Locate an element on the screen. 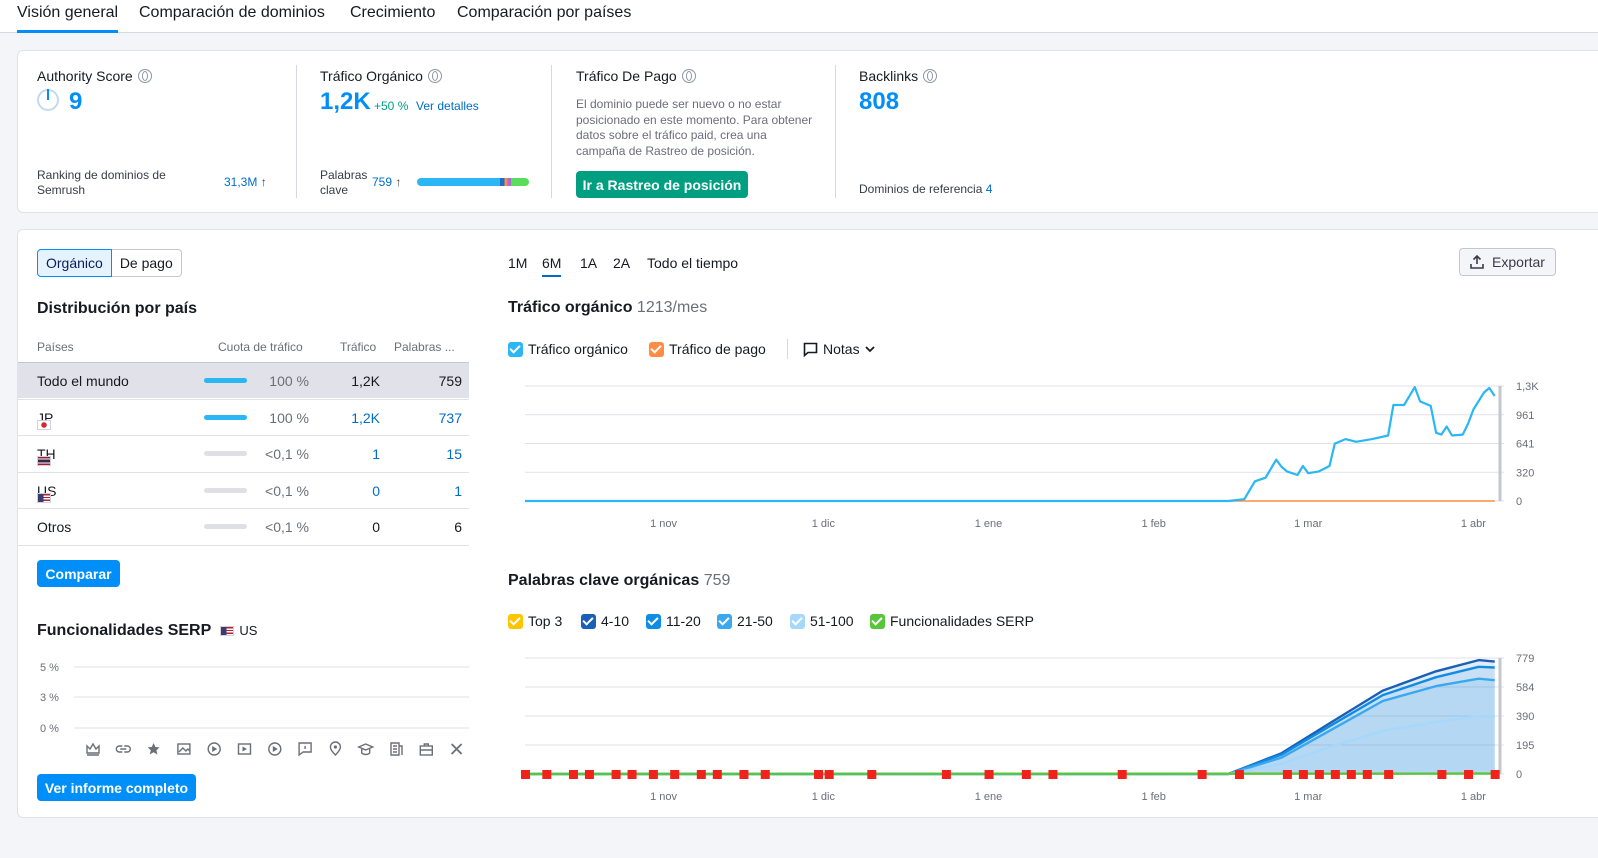 This screenshot has width=1598, height=858. full-report-button: Ver informe completo is located at coordinates (116, 787).